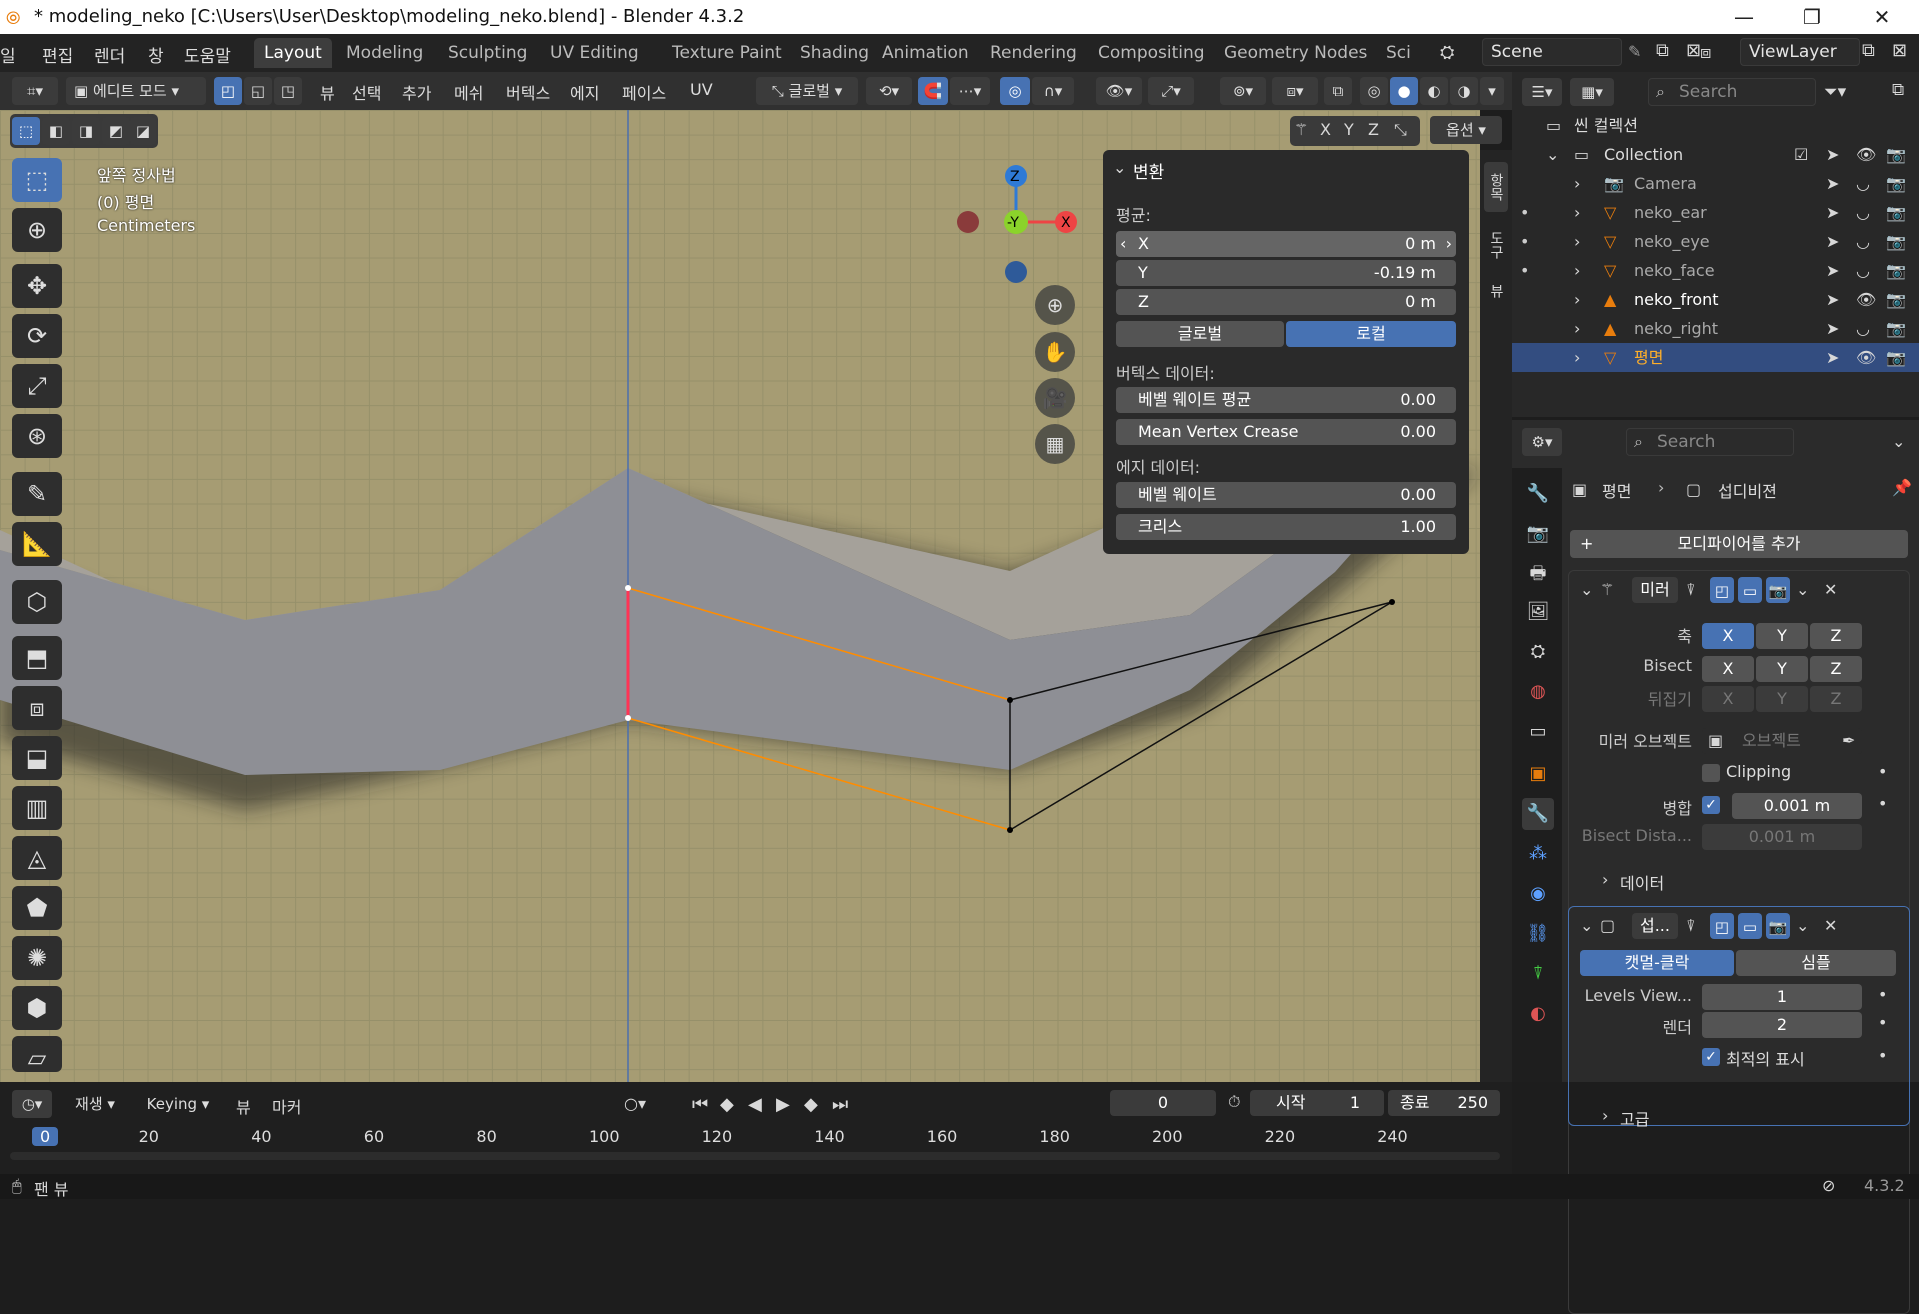 This screenshot has width=1919, height=1314. Describe the element at coordinates (1286, 244) in the screenshot. I see `median-x-field: X0 m ‹ ›` at that location.